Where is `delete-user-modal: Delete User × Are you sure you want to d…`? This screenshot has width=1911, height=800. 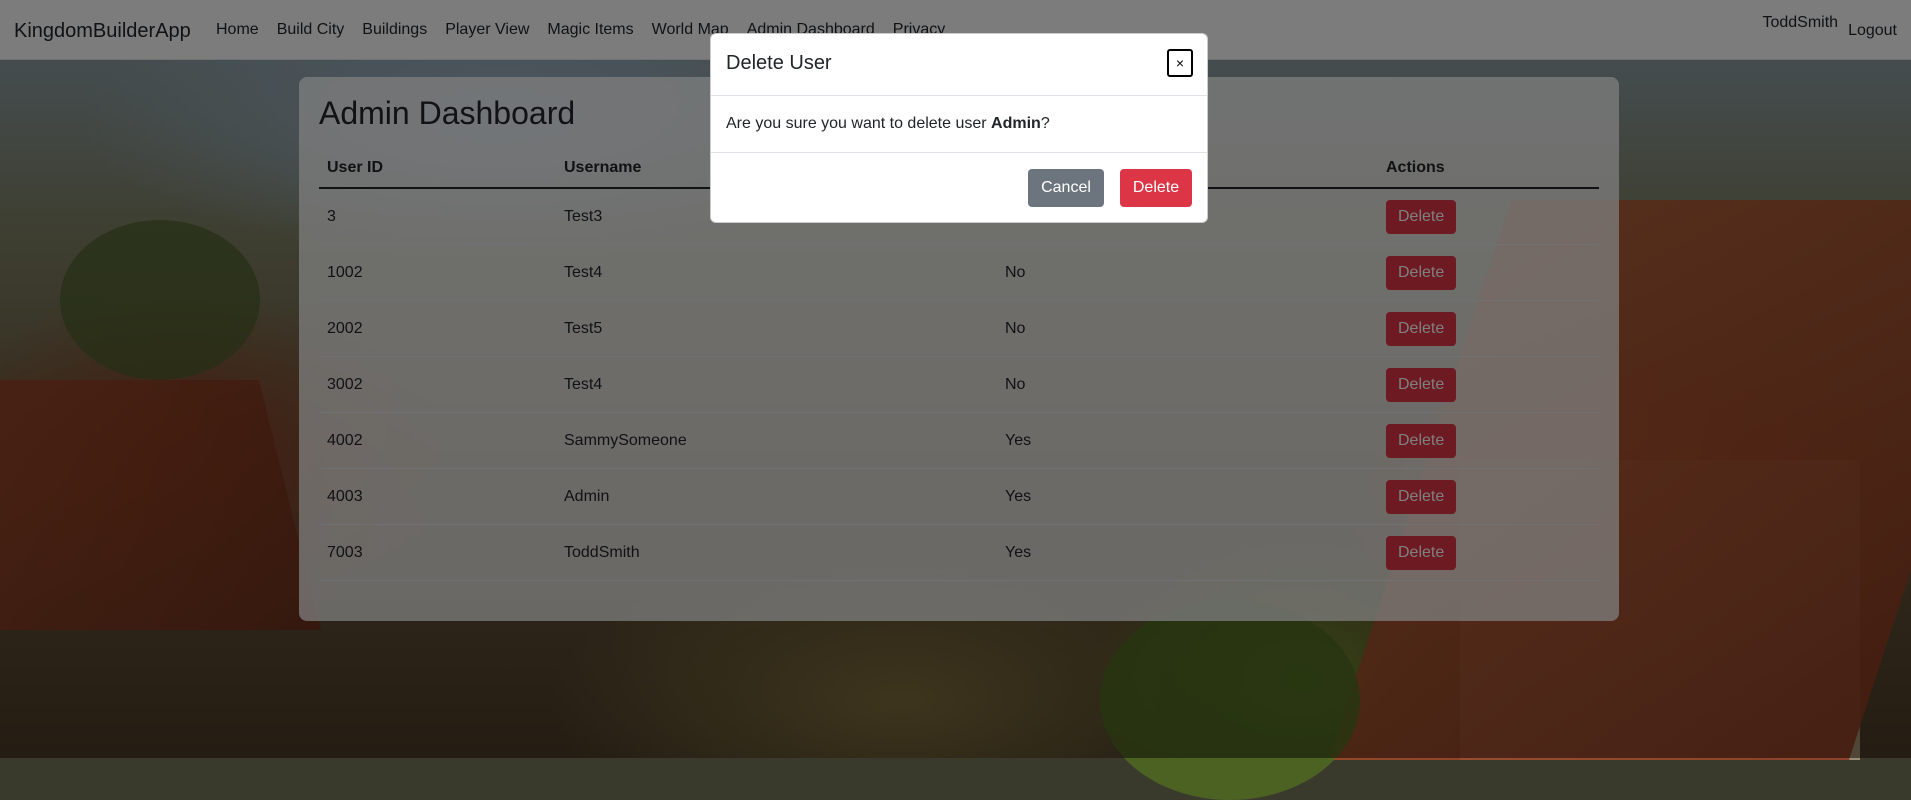 delete-user-modal: Delete User × Are you sure you want to d… is located at coordinates (959, 128).